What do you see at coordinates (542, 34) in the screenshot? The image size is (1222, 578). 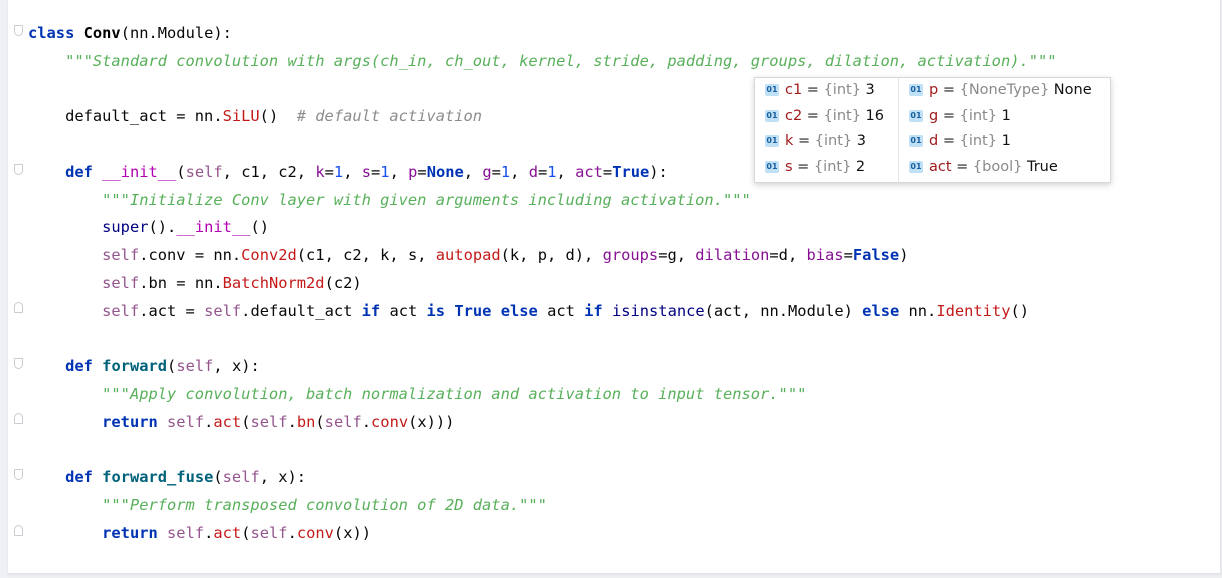 I see `code-line: class Conv(nn.Module):` at bounding box center [542, 34].